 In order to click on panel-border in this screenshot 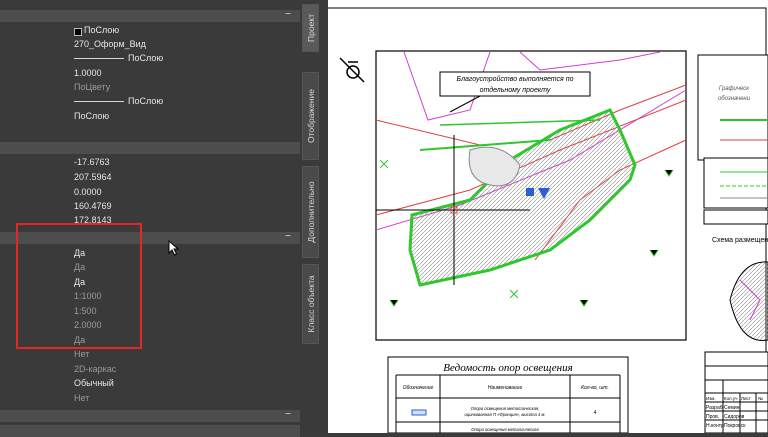, I will do `click(324, 216)`.